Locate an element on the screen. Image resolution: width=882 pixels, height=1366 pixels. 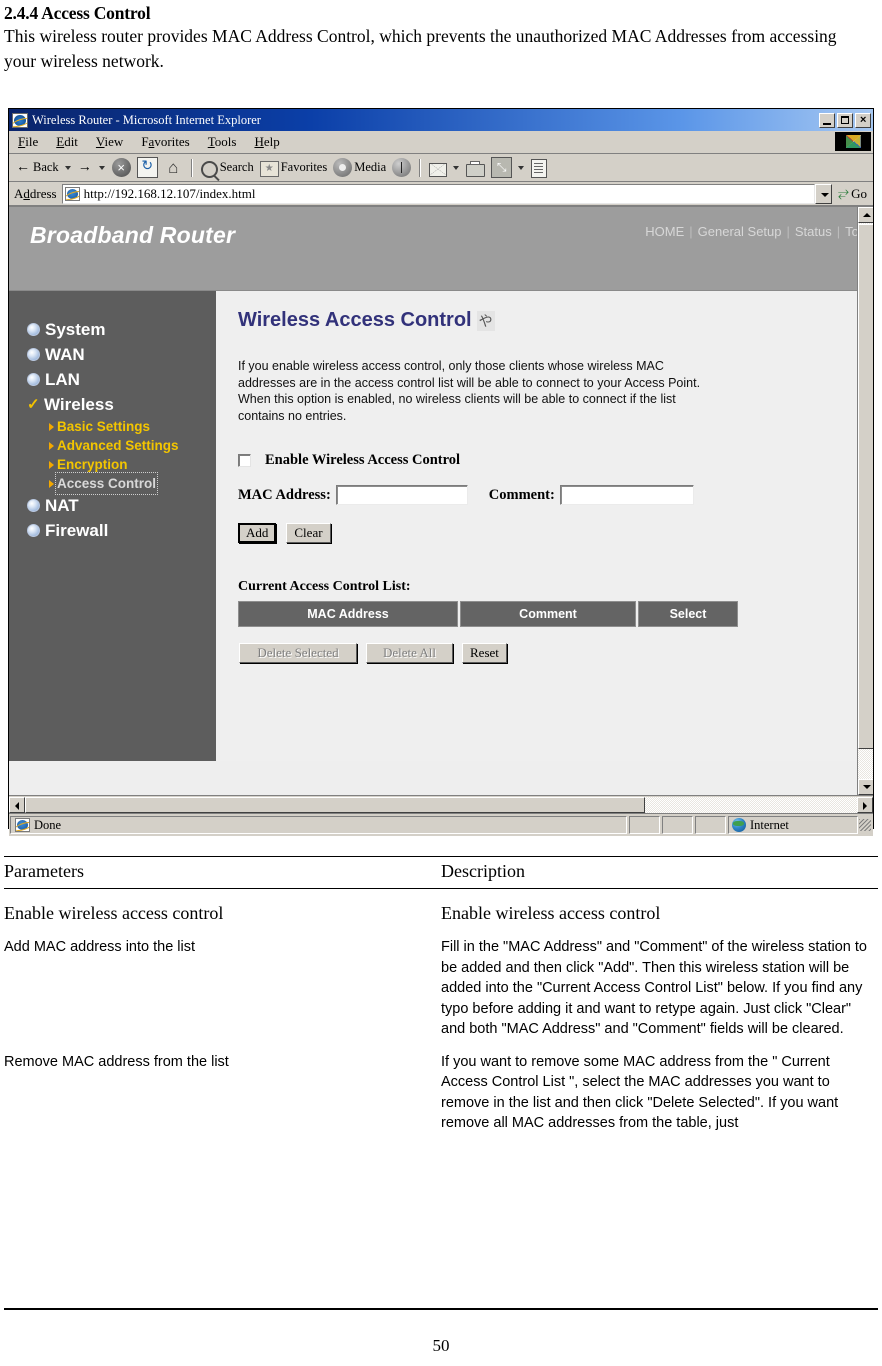
go-arrow-icon: ⥂ is located at coordinates (843, 193).